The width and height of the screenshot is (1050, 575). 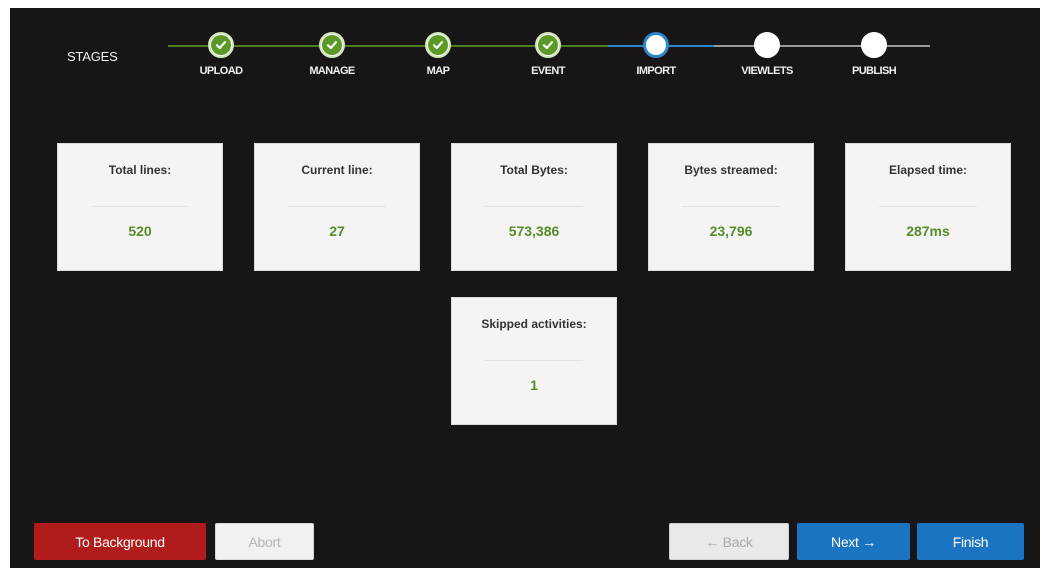 What do you see at coordinates (534, 324) in the screenshot?
I see `stat-title: Skipped activities:` at bounding box center [534, 324].